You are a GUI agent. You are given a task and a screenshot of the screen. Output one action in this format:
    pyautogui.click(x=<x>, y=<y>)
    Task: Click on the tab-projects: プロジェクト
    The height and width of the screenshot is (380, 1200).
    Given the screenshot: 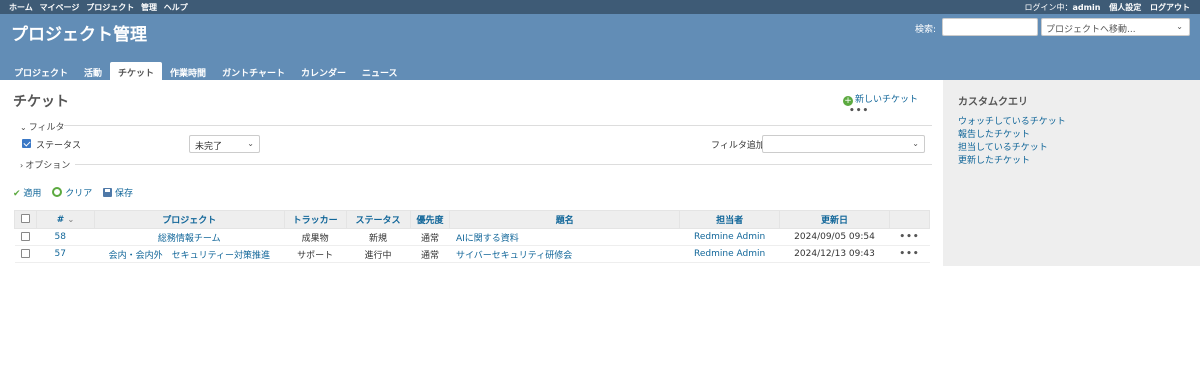 What is the action you would take?
    pyautogui.click(x=41, y=71)
    